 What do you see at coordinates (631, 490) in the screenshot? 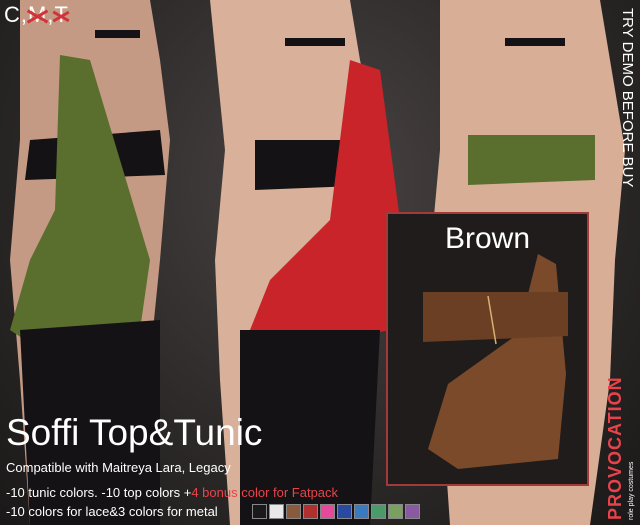
I see `brand-subtitle: role play costumes` at bounding box center [631, 490].